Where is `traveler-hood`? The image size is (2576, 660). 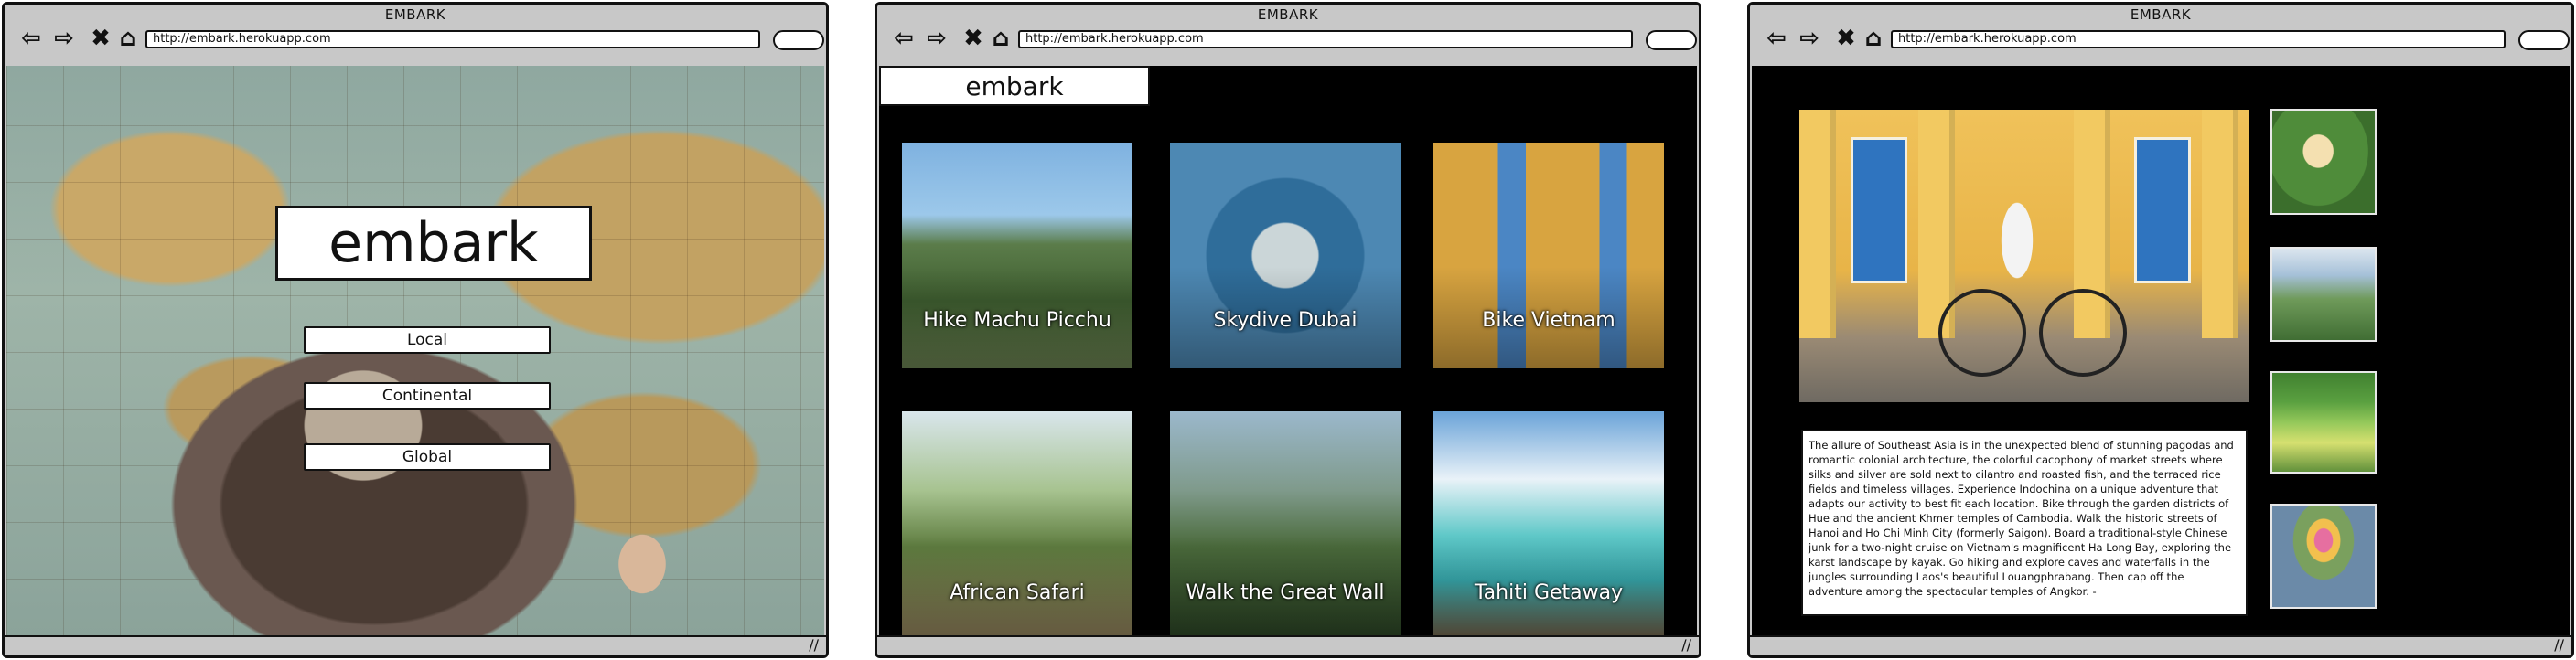
traveler-hood is located at coordinates (364, 418).